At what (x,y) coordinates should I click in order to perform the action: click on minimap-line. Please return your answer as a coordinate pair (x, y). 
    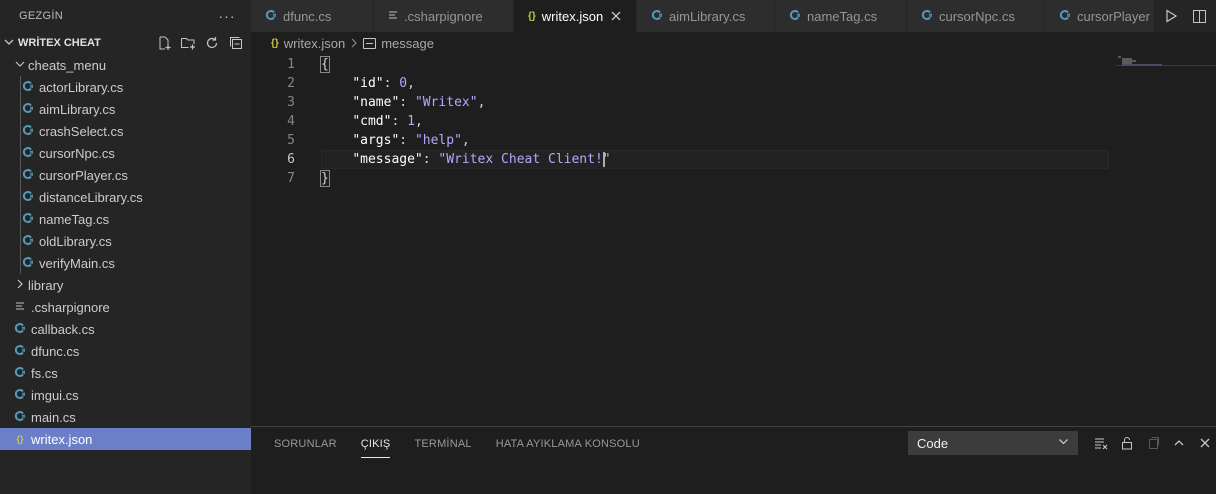
    Looking at the image, I should click on (1142, 65).